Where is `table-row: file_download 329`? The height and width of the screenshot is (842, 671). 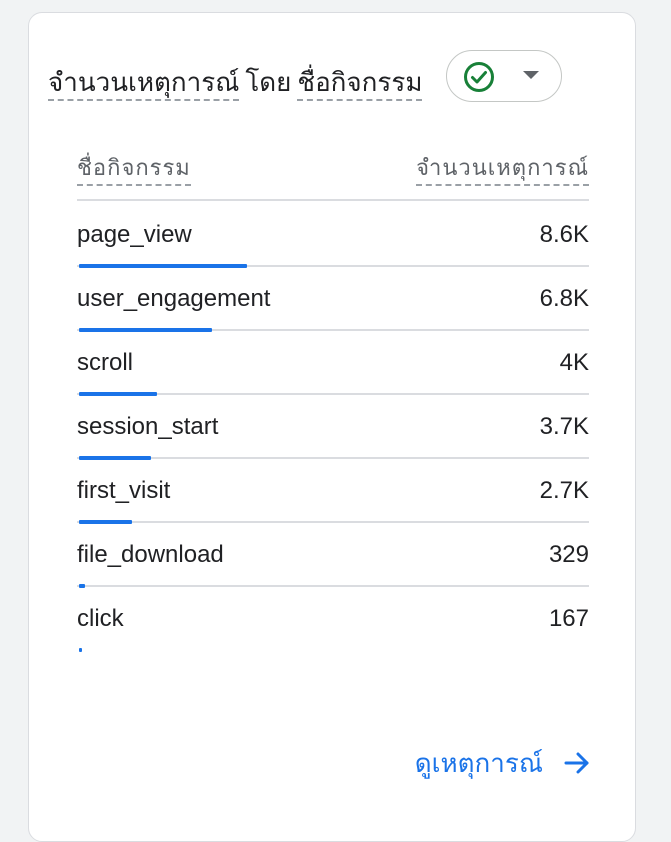 table-row: file_download 329 is located at coordinates (333, 555).